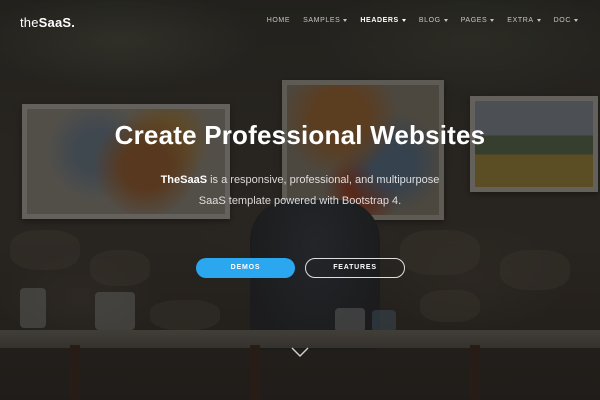  I want to click on hero-lead-brand: TheSaaS, so click(184, 180).